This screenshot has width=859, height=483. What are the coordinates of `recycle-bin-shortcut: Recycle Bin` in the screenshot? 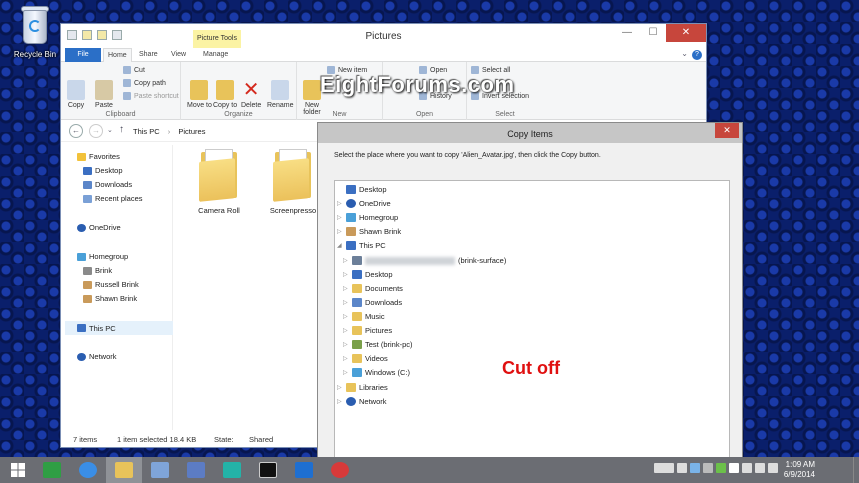 It's located at (35, 31).